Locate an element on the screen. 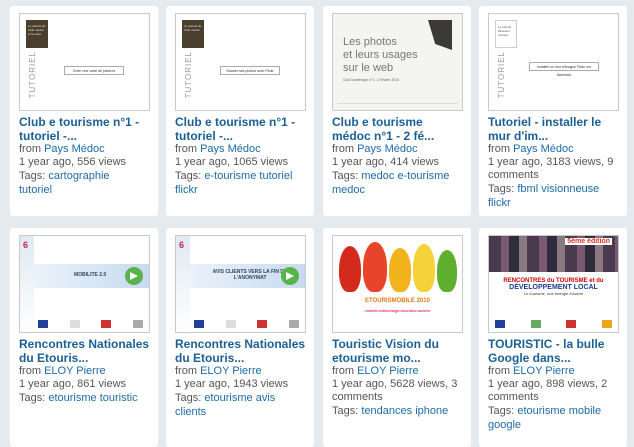  slide-tags: Tags: cartographie tutoriel is located at coordinates (64, 183).